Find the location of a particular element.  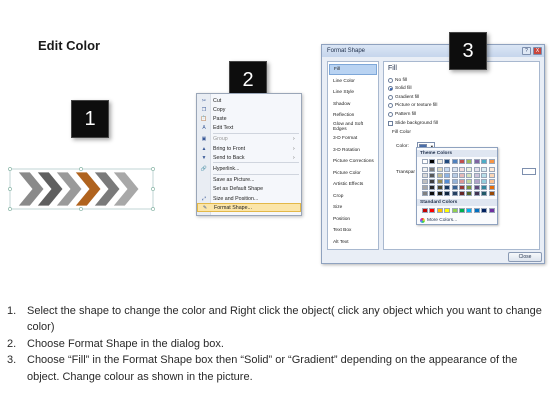

nav-item-position: Position is located at coordinates (353, 219).